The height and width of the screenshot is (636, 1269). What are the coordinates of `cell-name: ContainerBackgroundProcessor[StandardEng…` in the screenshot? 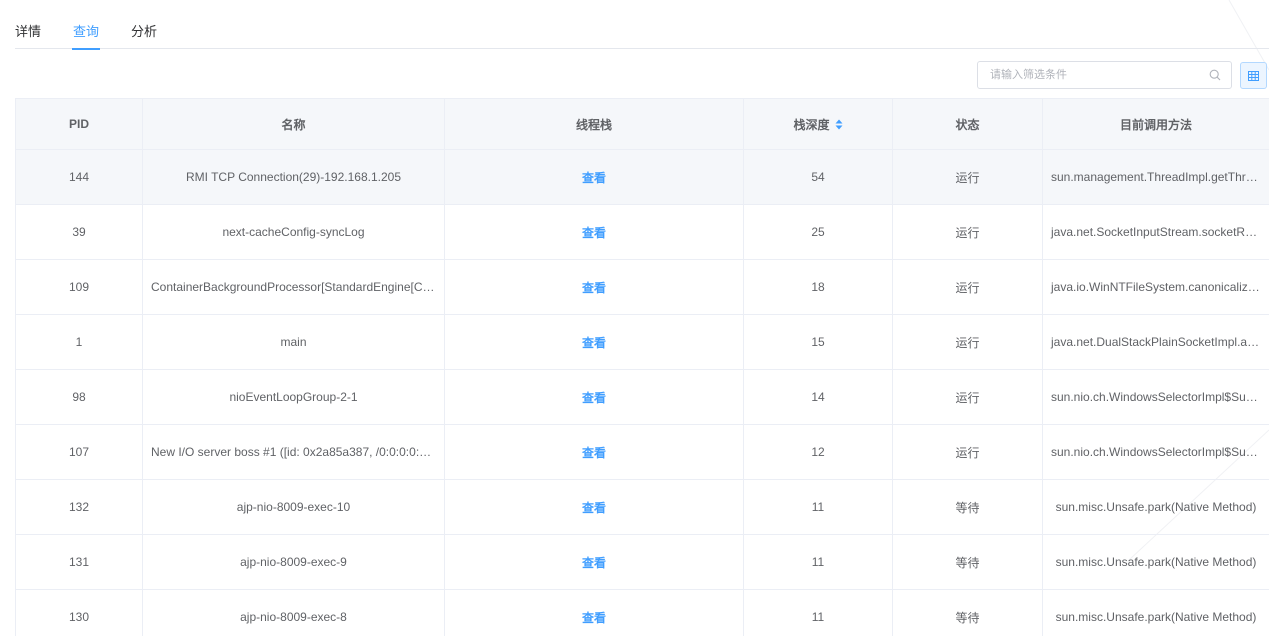 It's located at (293, 287).